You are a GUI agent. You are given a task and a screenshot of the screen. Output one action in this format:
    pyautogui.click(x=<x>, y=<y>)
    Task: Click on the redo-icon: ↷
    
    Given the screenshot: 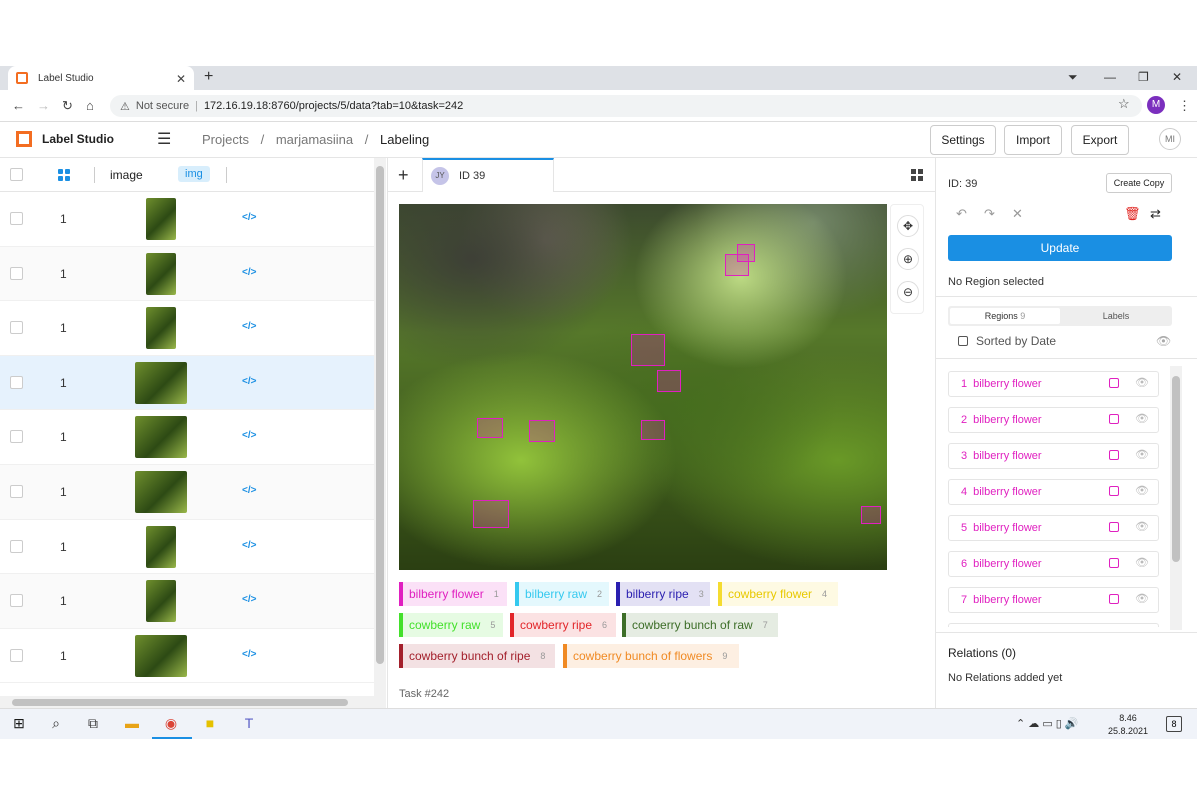 What is the action you would take?
    pyautogui.click(x=989, y=214)
    